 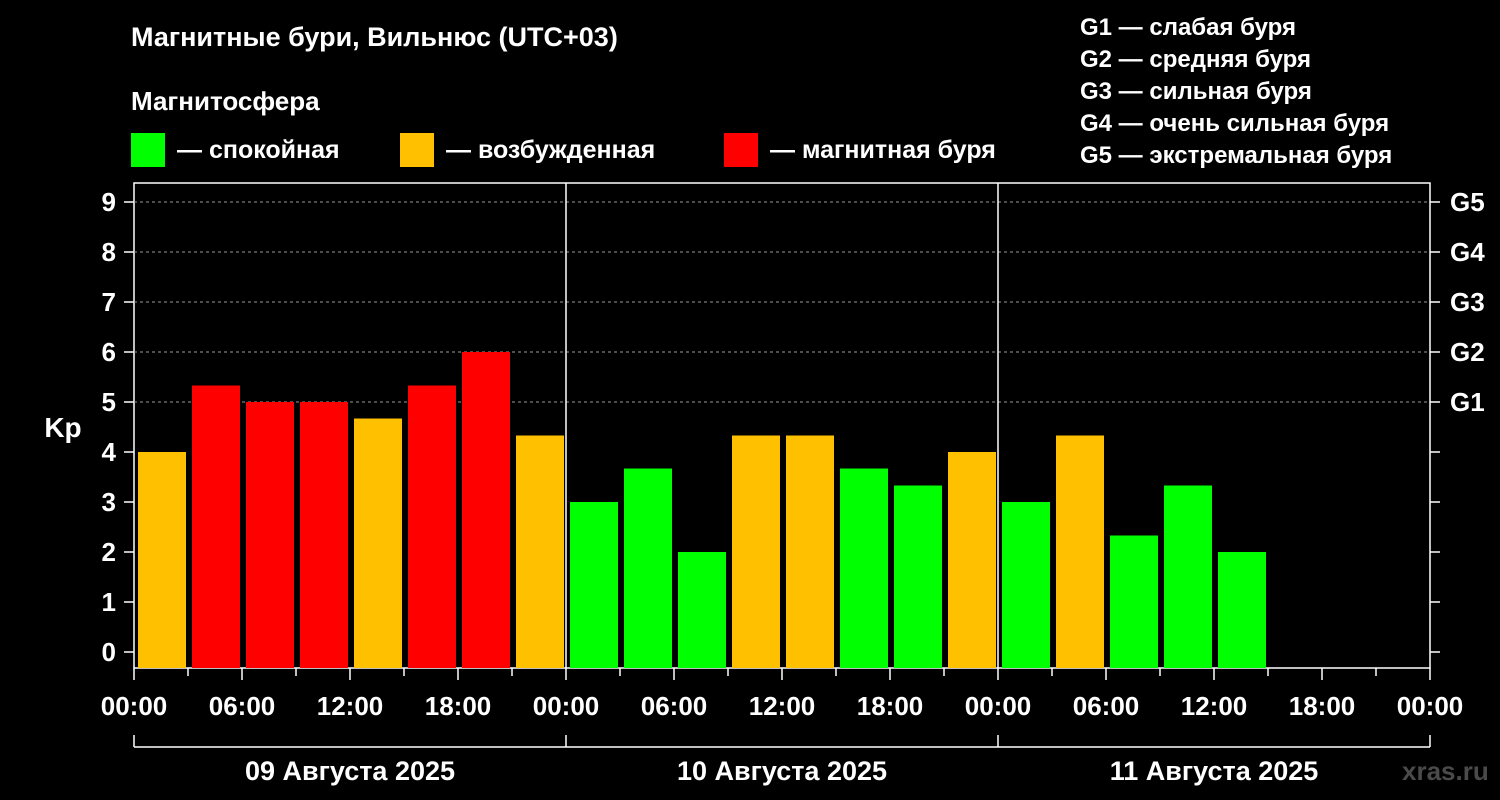 What do you see at coordinates (109, 452) in the screenshot?
I see `y-tick-label: 4` at bounding box center [109, 452].